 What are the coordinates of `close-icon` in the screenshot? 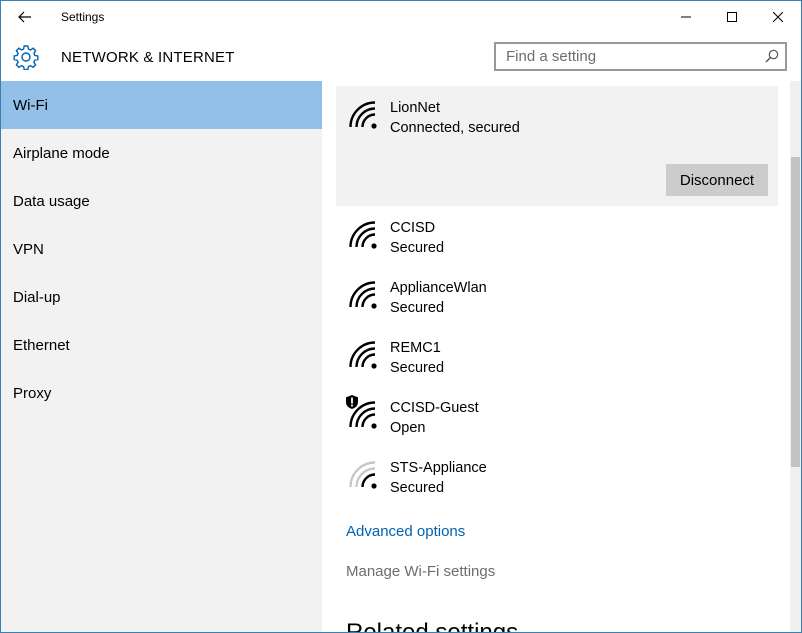 It's located at (778, 17).